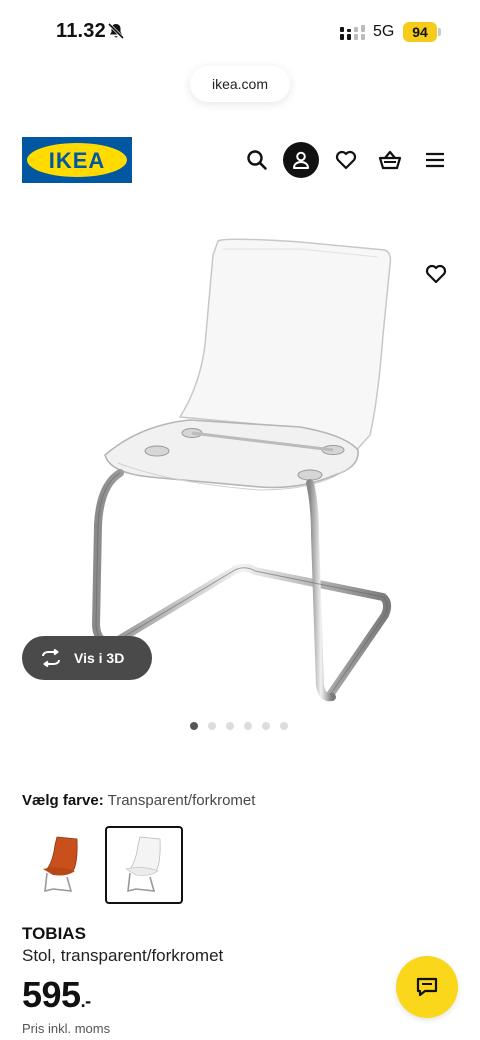  I want to click on battery-indicator: 94, so click(422, 32).